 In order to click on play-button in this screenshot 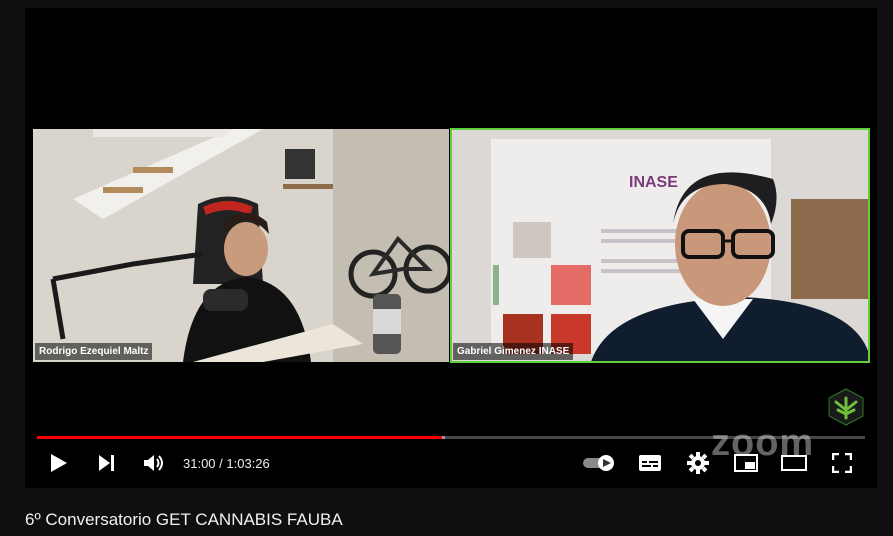, I will do `click(59, 463)`.